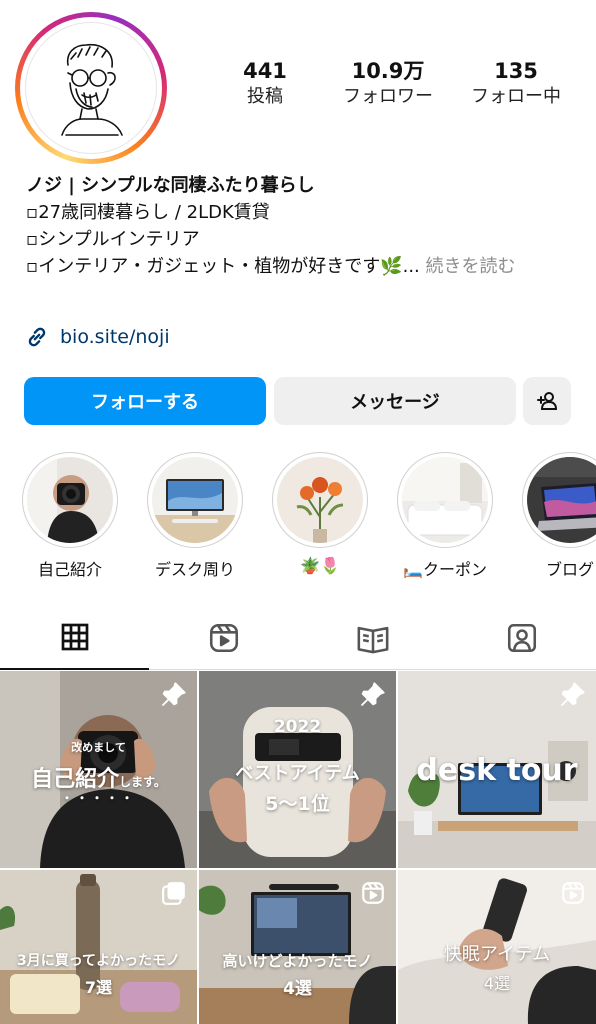 Image resolution: width=596 pixels, height=1024 pixels. Describe the element at coordinates (497, 954) in the screenshot. I see `post-caption: 快眠アイテム` at that location.